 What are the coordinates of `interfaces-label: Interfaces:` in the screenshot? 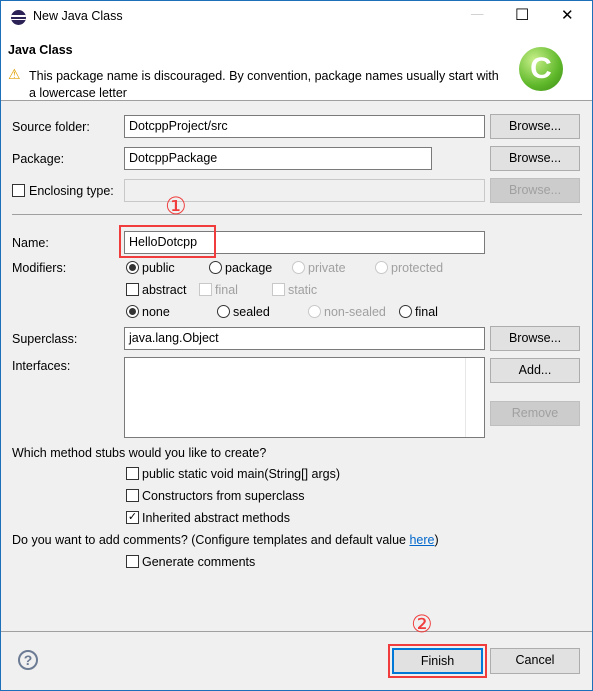 It's located at (41, 366).